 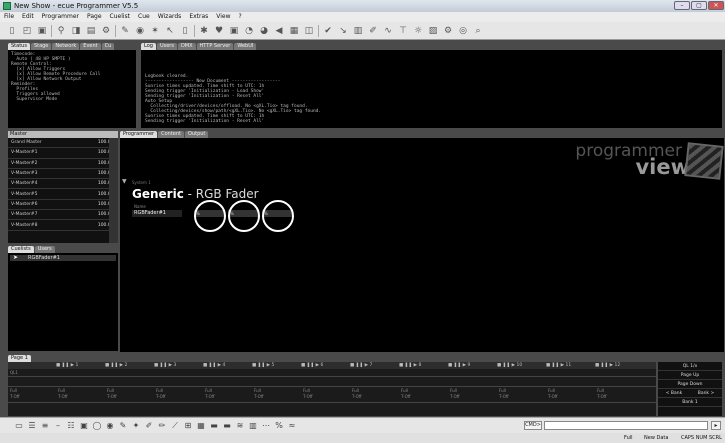 What do you see at coordinates (140, 31) in the screenshot?
I see `record-icon: ◉` at bounding box center [140, 31].